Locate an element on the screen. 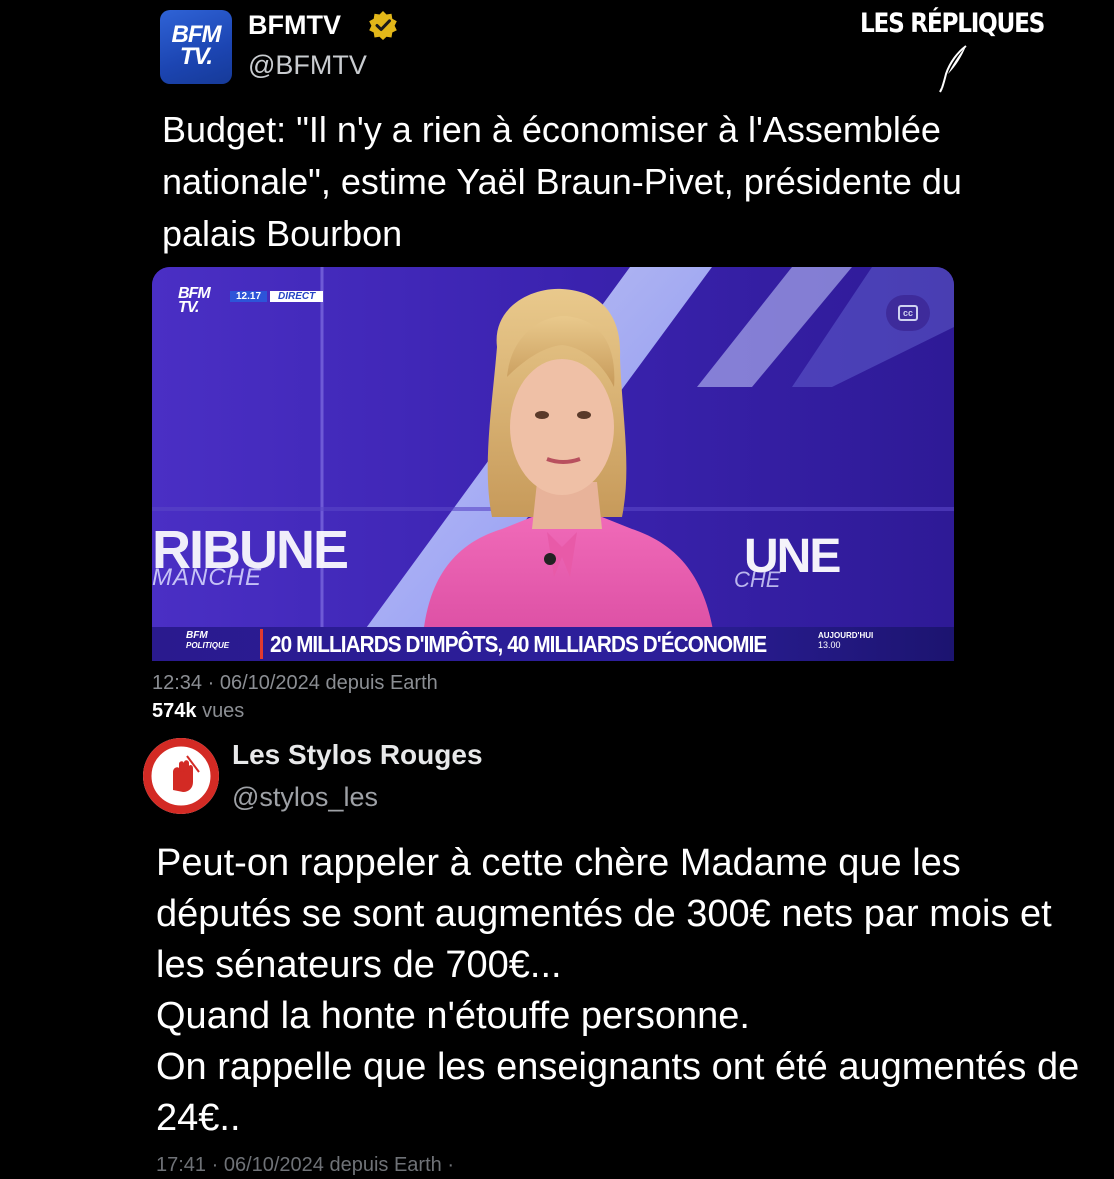 The width and height of the screenshot is (1114, 1179). stylos-rouges-logo-icon: ooo is located at coordinates (181, 776).